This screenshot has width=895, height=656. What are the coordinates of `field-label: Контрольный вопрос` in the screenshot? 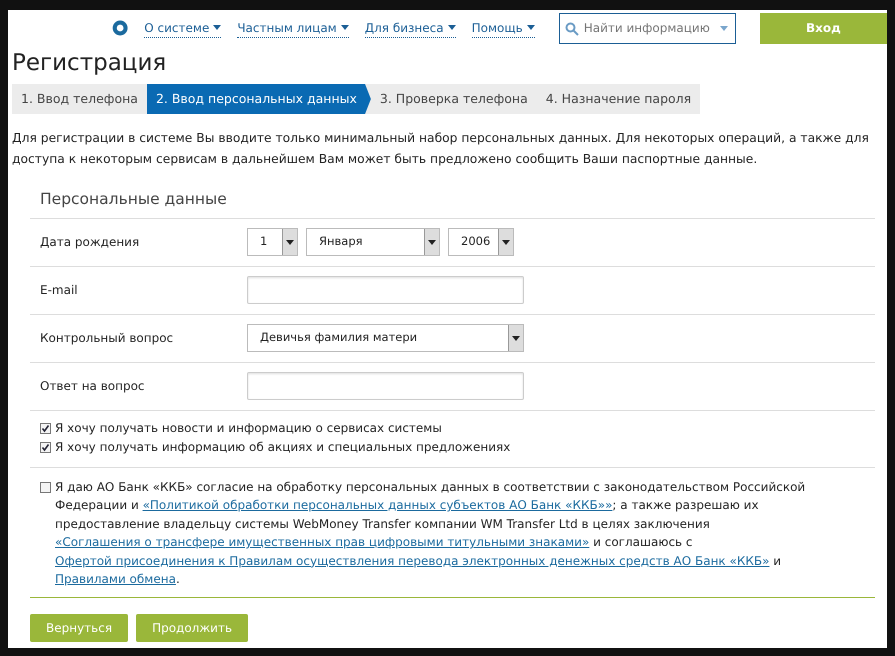 It's located at (107, 339).